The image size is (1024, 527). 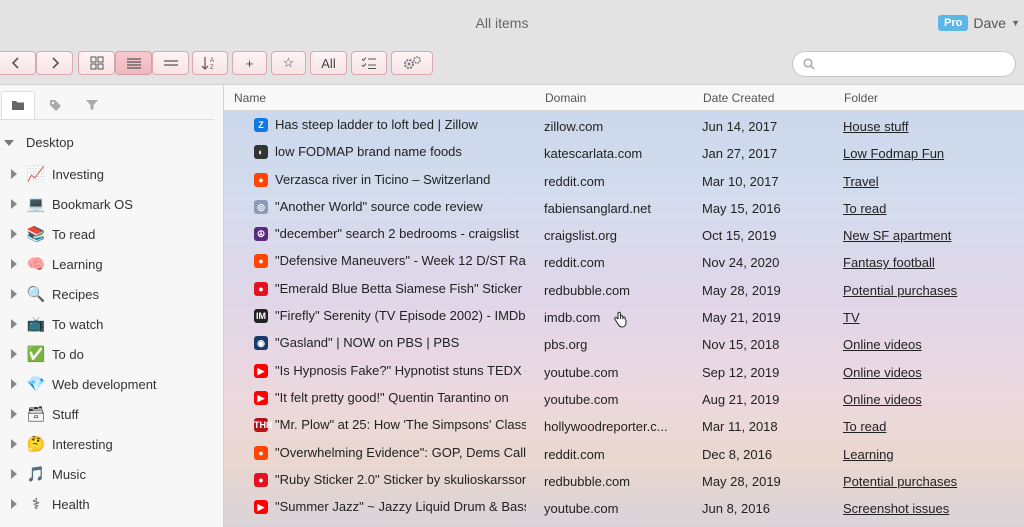 I want to click on back-button, so click(x=18, y=63).